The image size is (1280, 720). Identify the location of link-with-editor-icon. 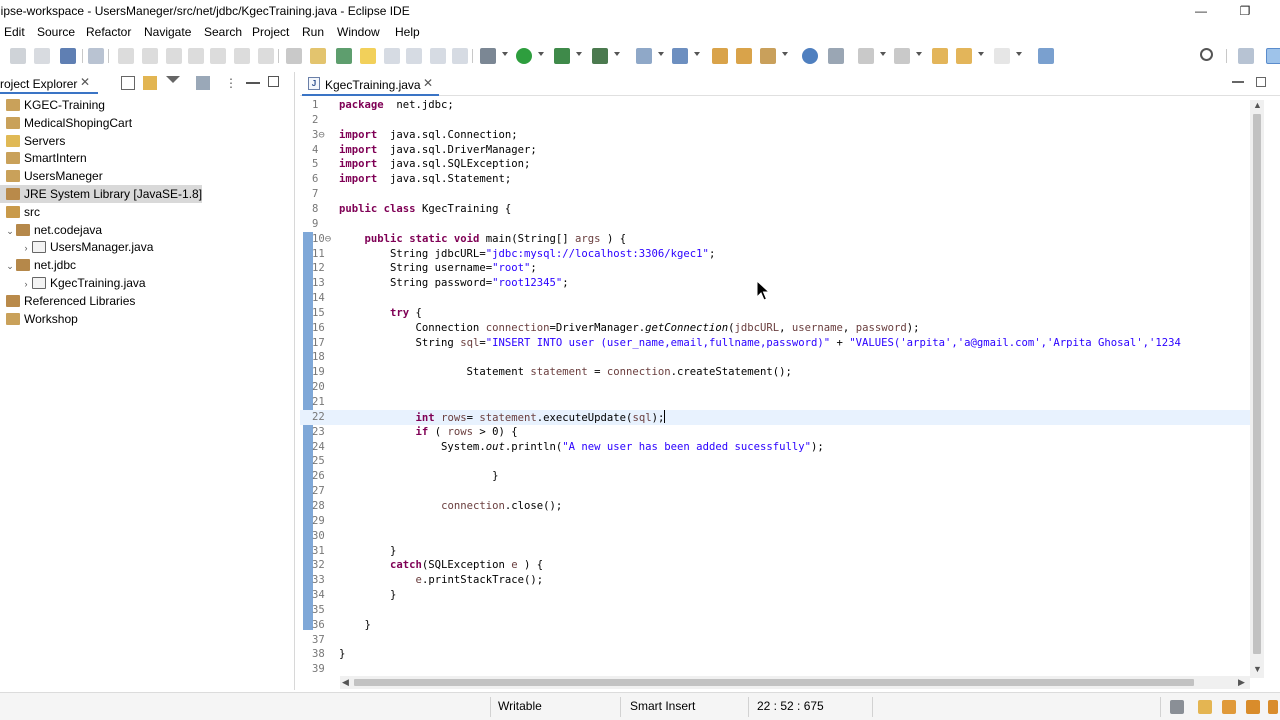
(150, 83).